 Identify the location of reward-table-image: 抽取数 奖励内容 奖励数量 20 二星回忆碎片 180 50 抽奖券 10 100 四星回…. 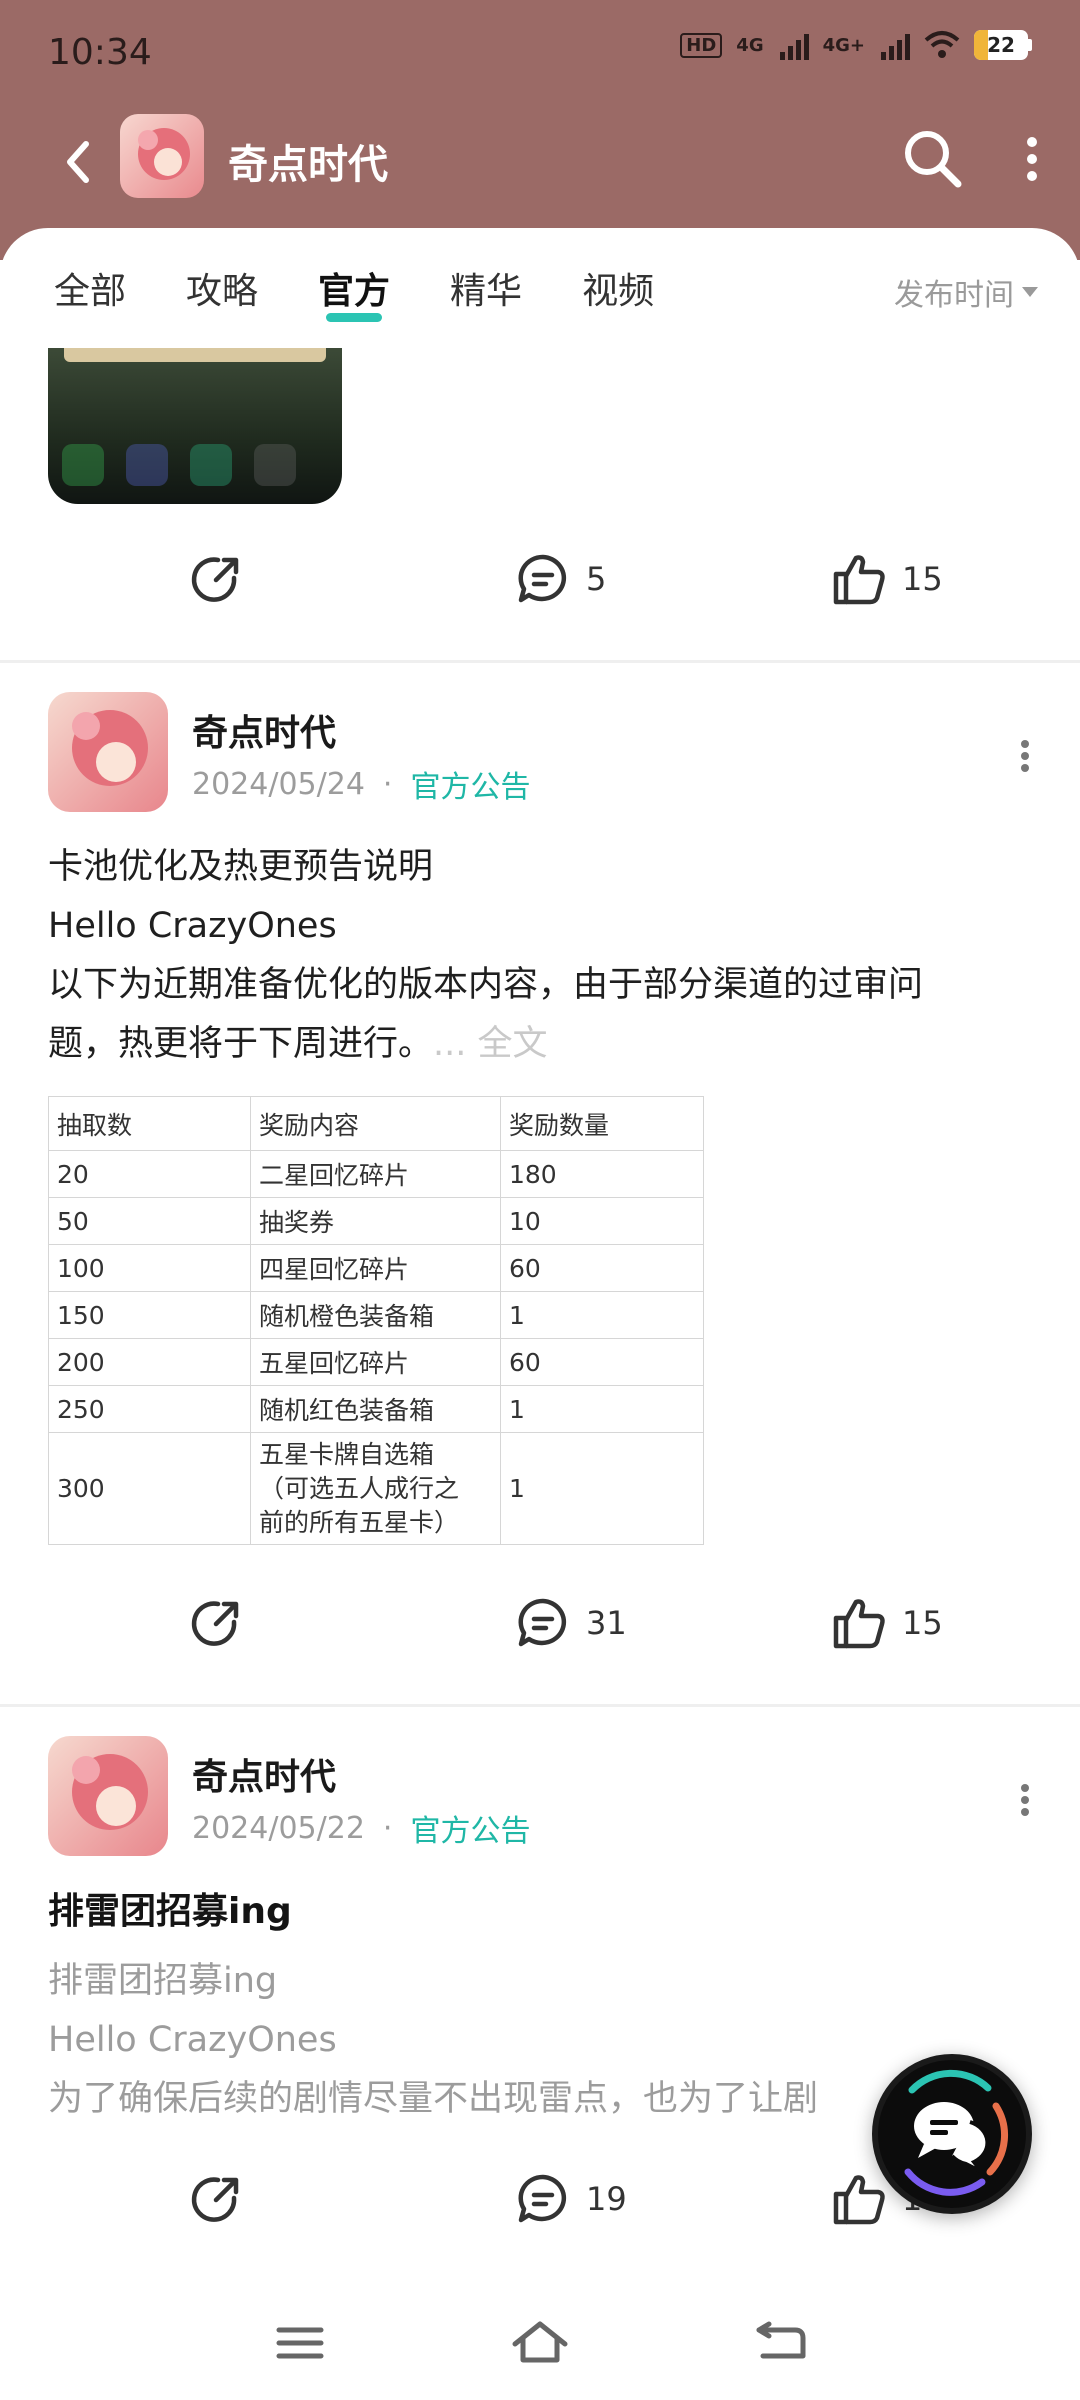
(376, 1320).